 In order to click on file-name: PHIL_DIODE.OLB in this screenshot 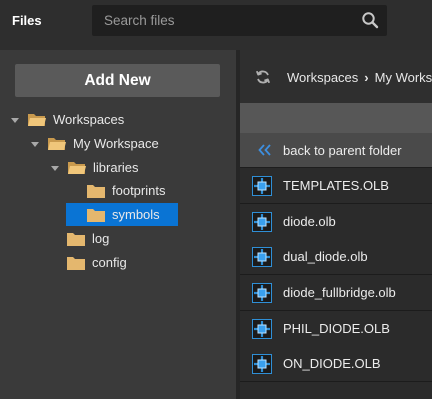, I will do `click(336, 328)`.